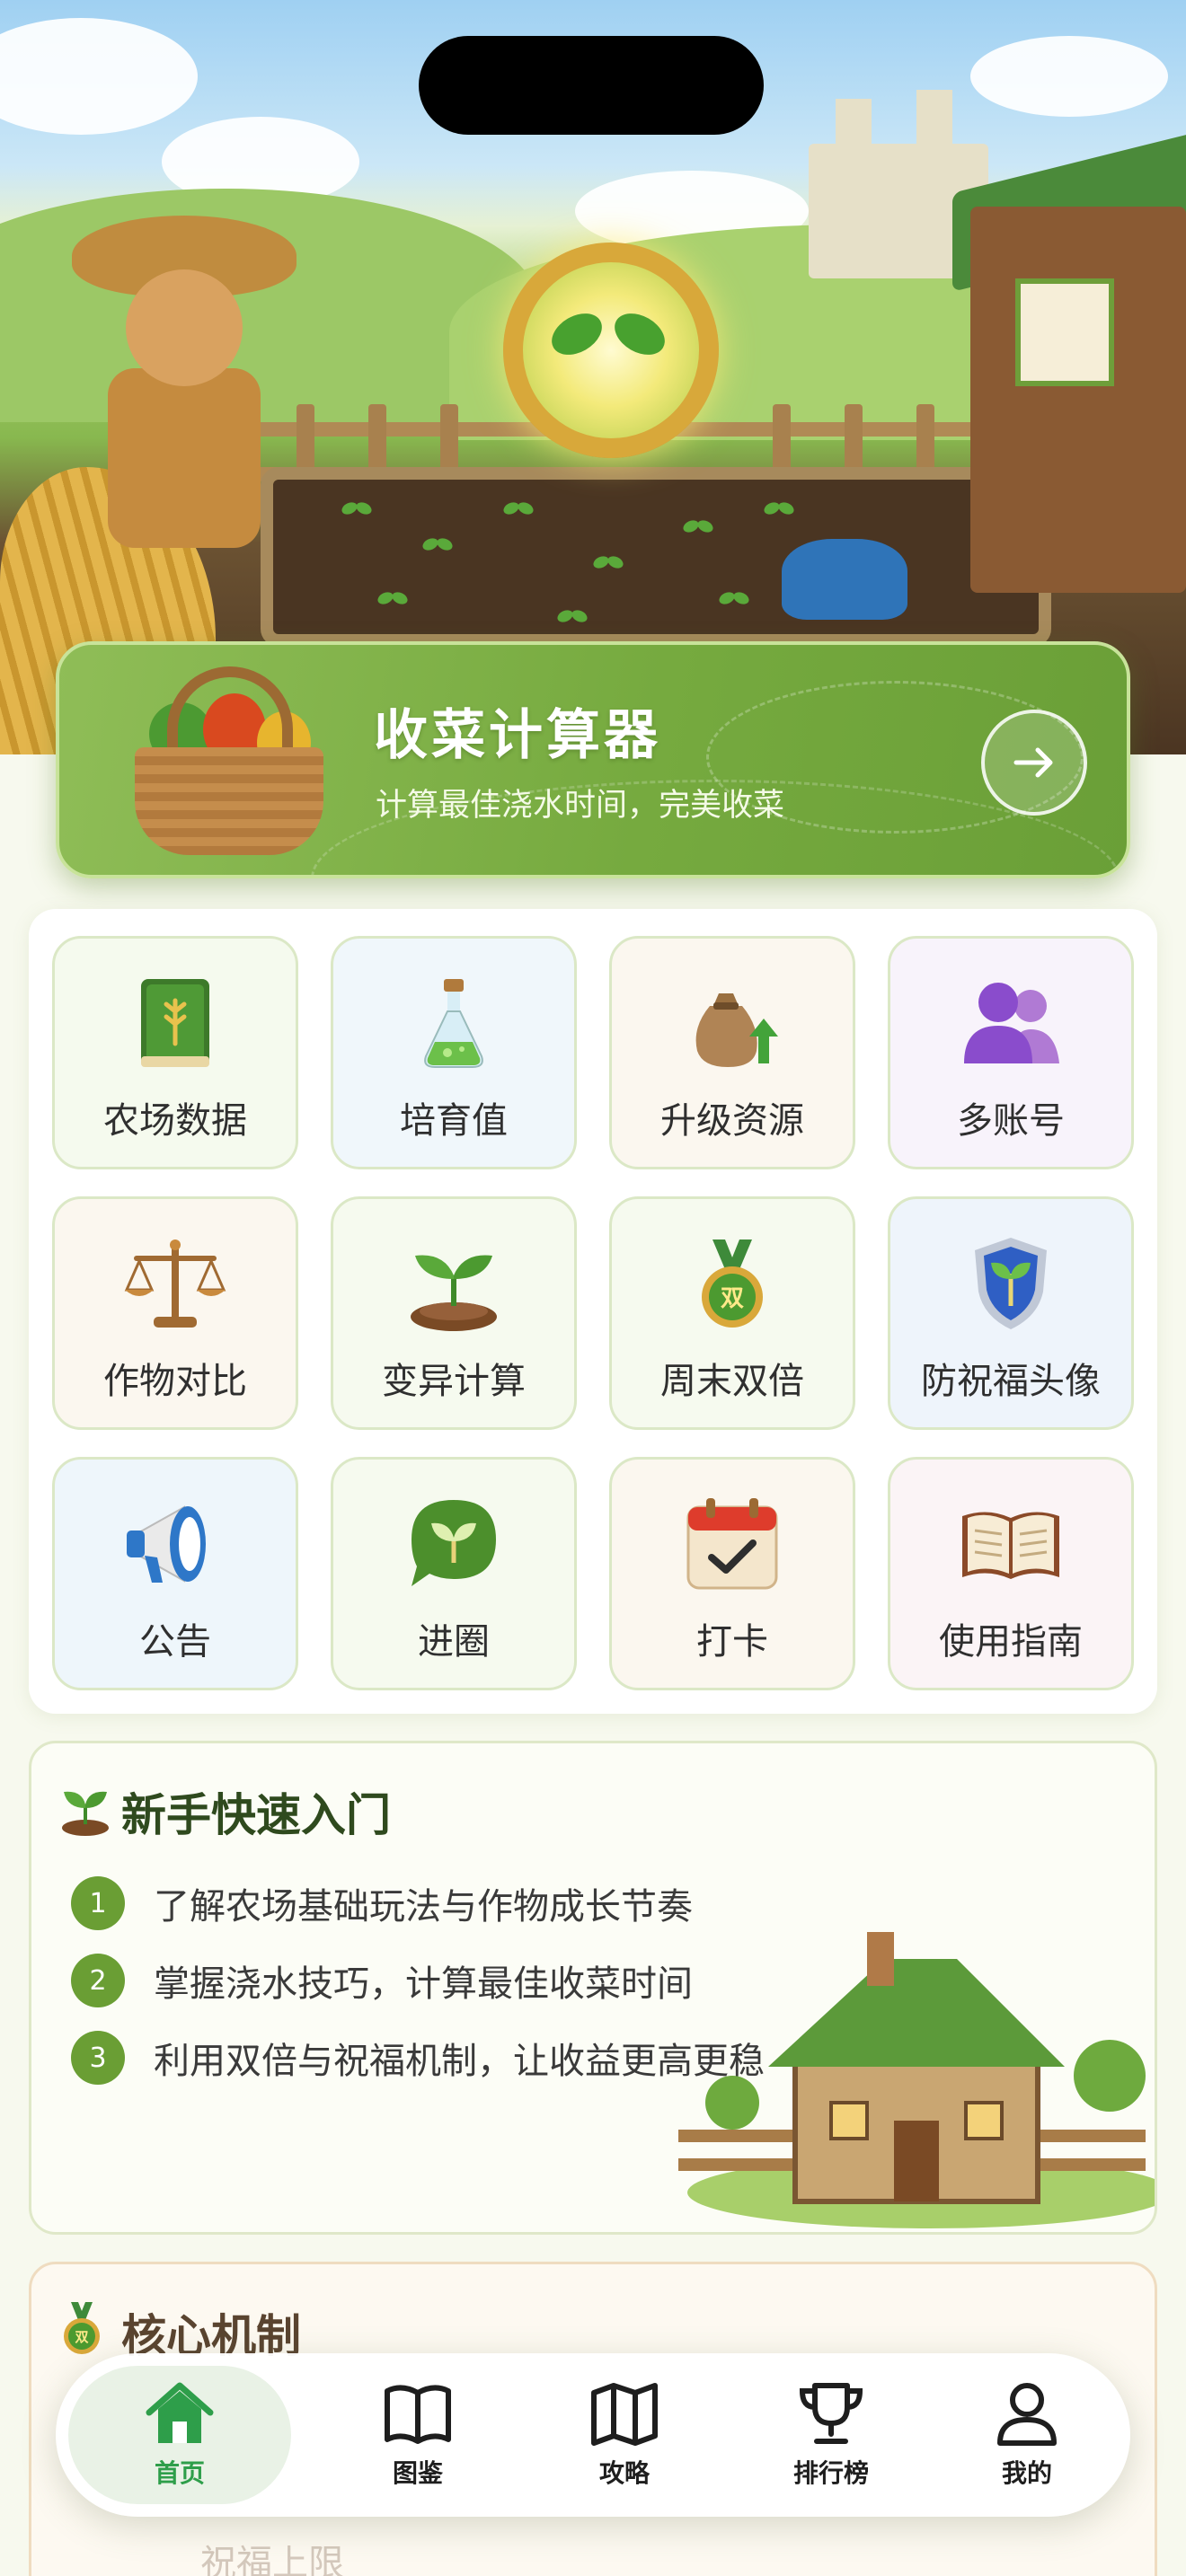  What do you see at coordinates (732, 1544) in the screenshot?
I see `calendar-check-icon` at bounding box center [732, 1544].